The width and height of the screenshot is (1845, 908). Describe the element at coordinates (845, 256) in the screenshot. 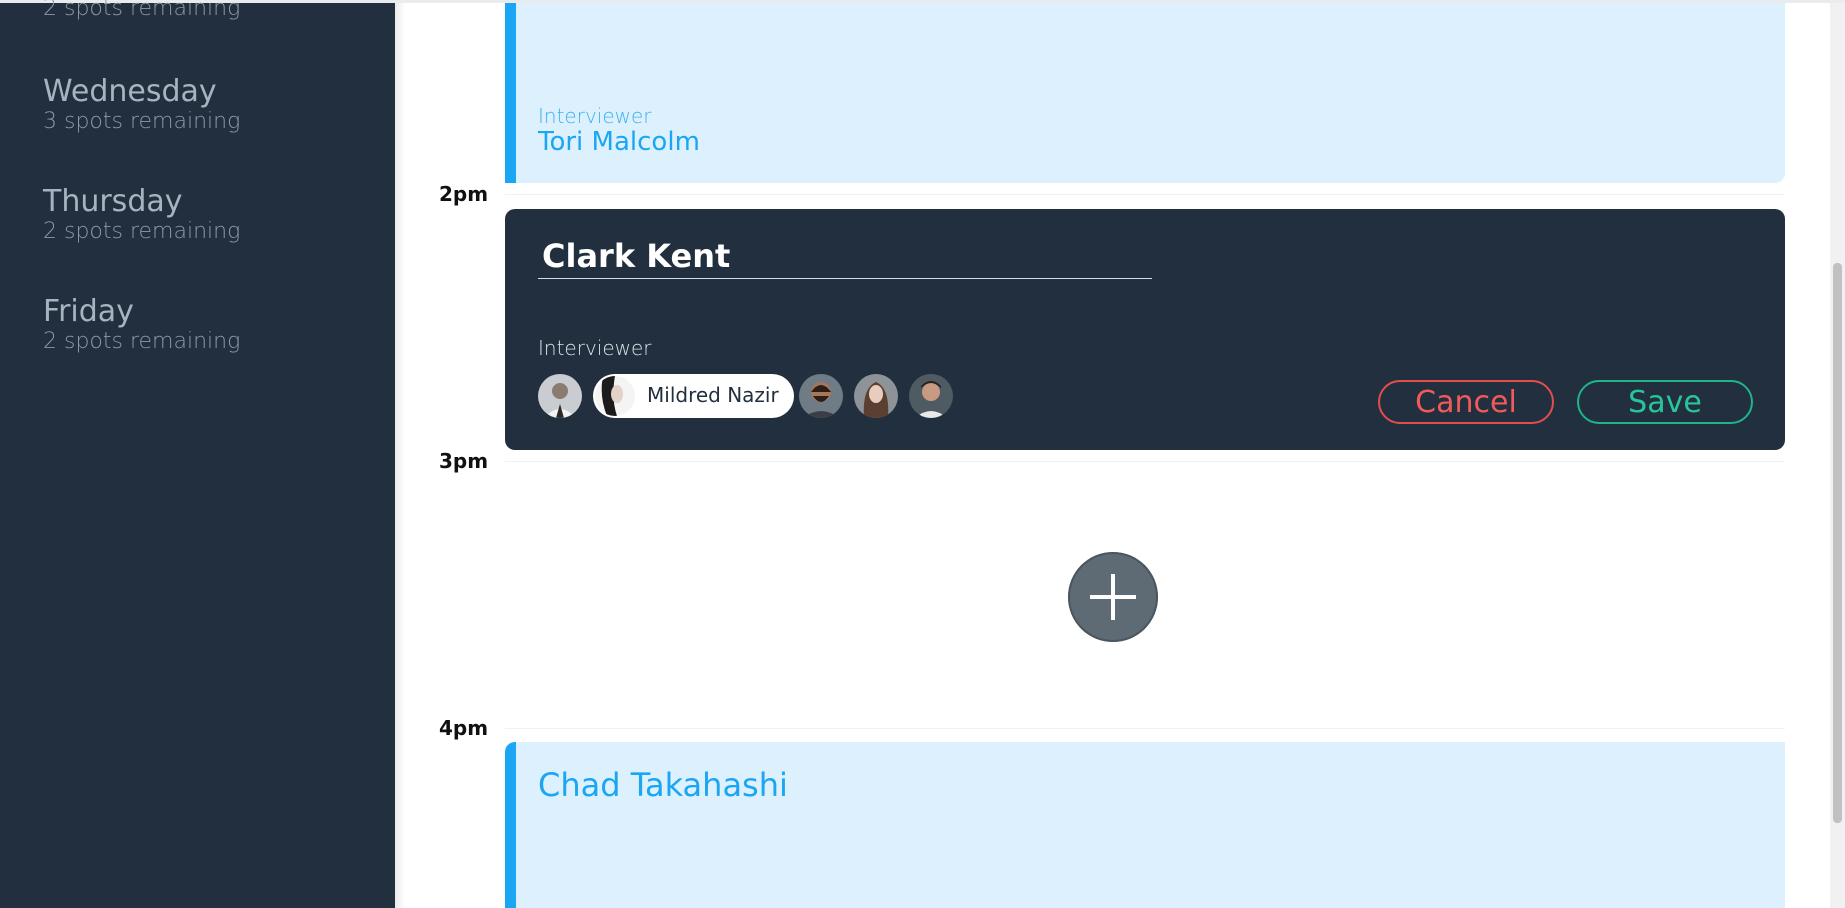

I see `student-name-input` at that location.